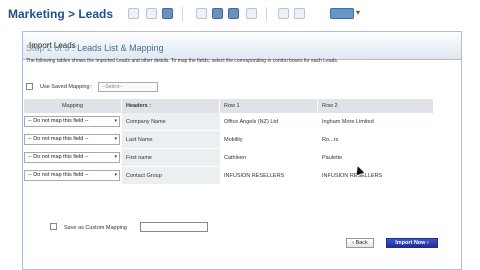 Image resolution: width=480 pixels, height=270 pixels. Describe the element at coordinates (66, 87) in the screenshot. I see `use-saved-mapping-label: Use Saved Mapping :` at that location.